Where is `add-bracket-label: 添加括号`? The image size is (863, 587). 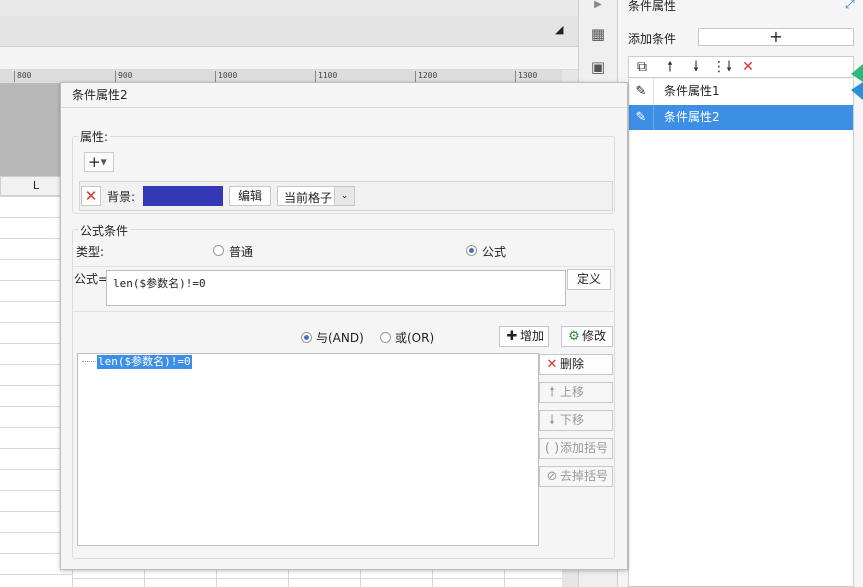 add-bracket-label: 添加括号 is located at coordinates (584, 448).